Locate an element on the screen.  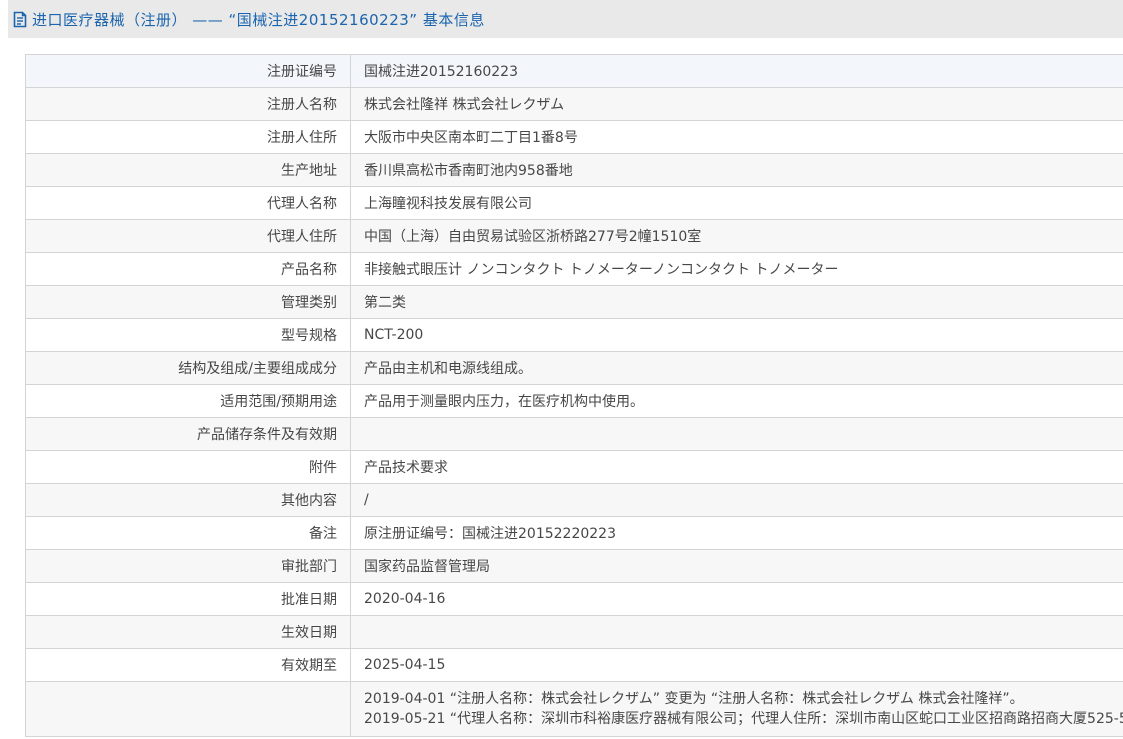
row-value: 第二类 is located at coordinates (736, 302).